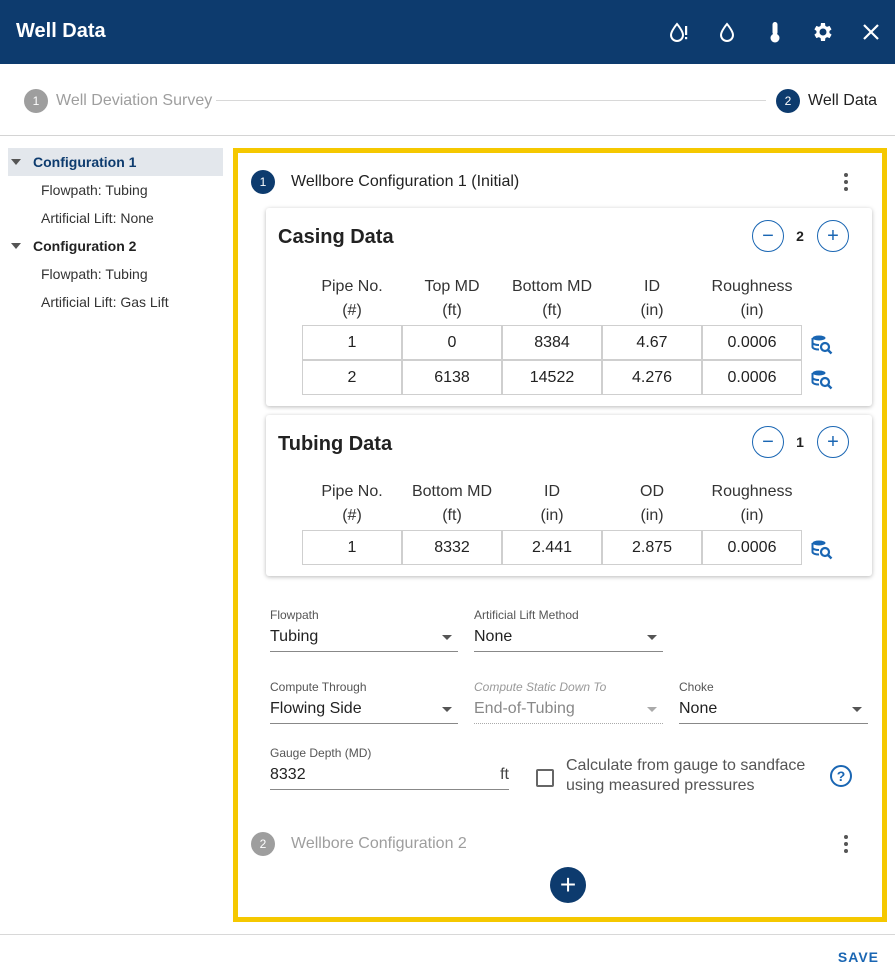 The height and width of the screenshot is (979, 895). Describe the element at coordinates (335, 444) in the screenshot. I see `tubing-data-title: Tubing Data` at that location.